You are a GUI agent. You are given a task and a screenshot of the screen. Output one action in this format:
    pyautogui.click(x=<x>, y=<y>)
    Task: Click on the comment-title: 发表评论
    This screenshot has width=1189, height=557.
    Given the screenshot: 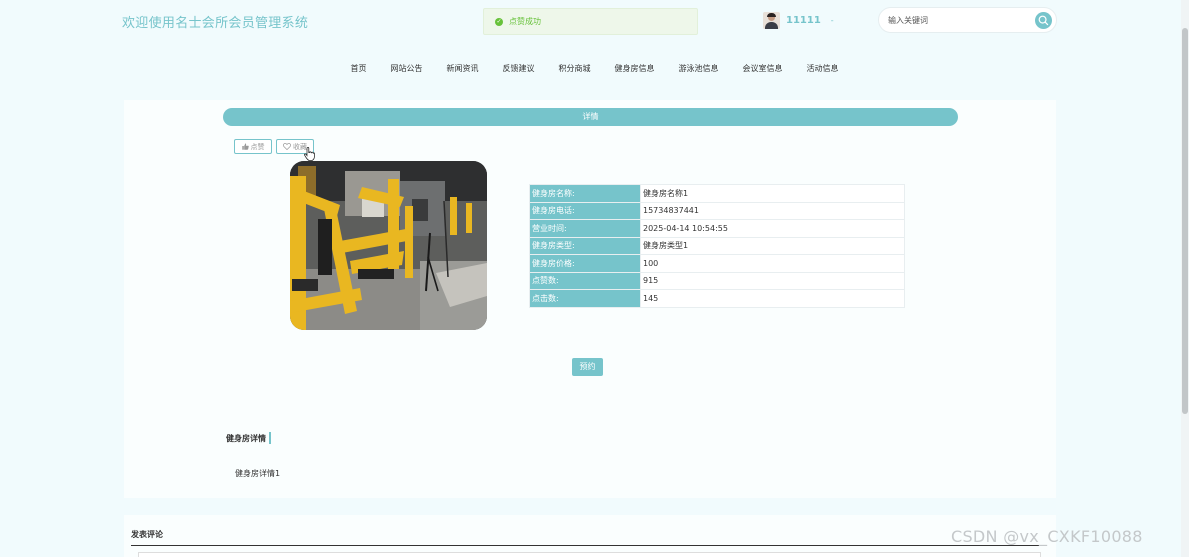 What is the action you would take?
    pyautogui.click(x=147, y=534)
    